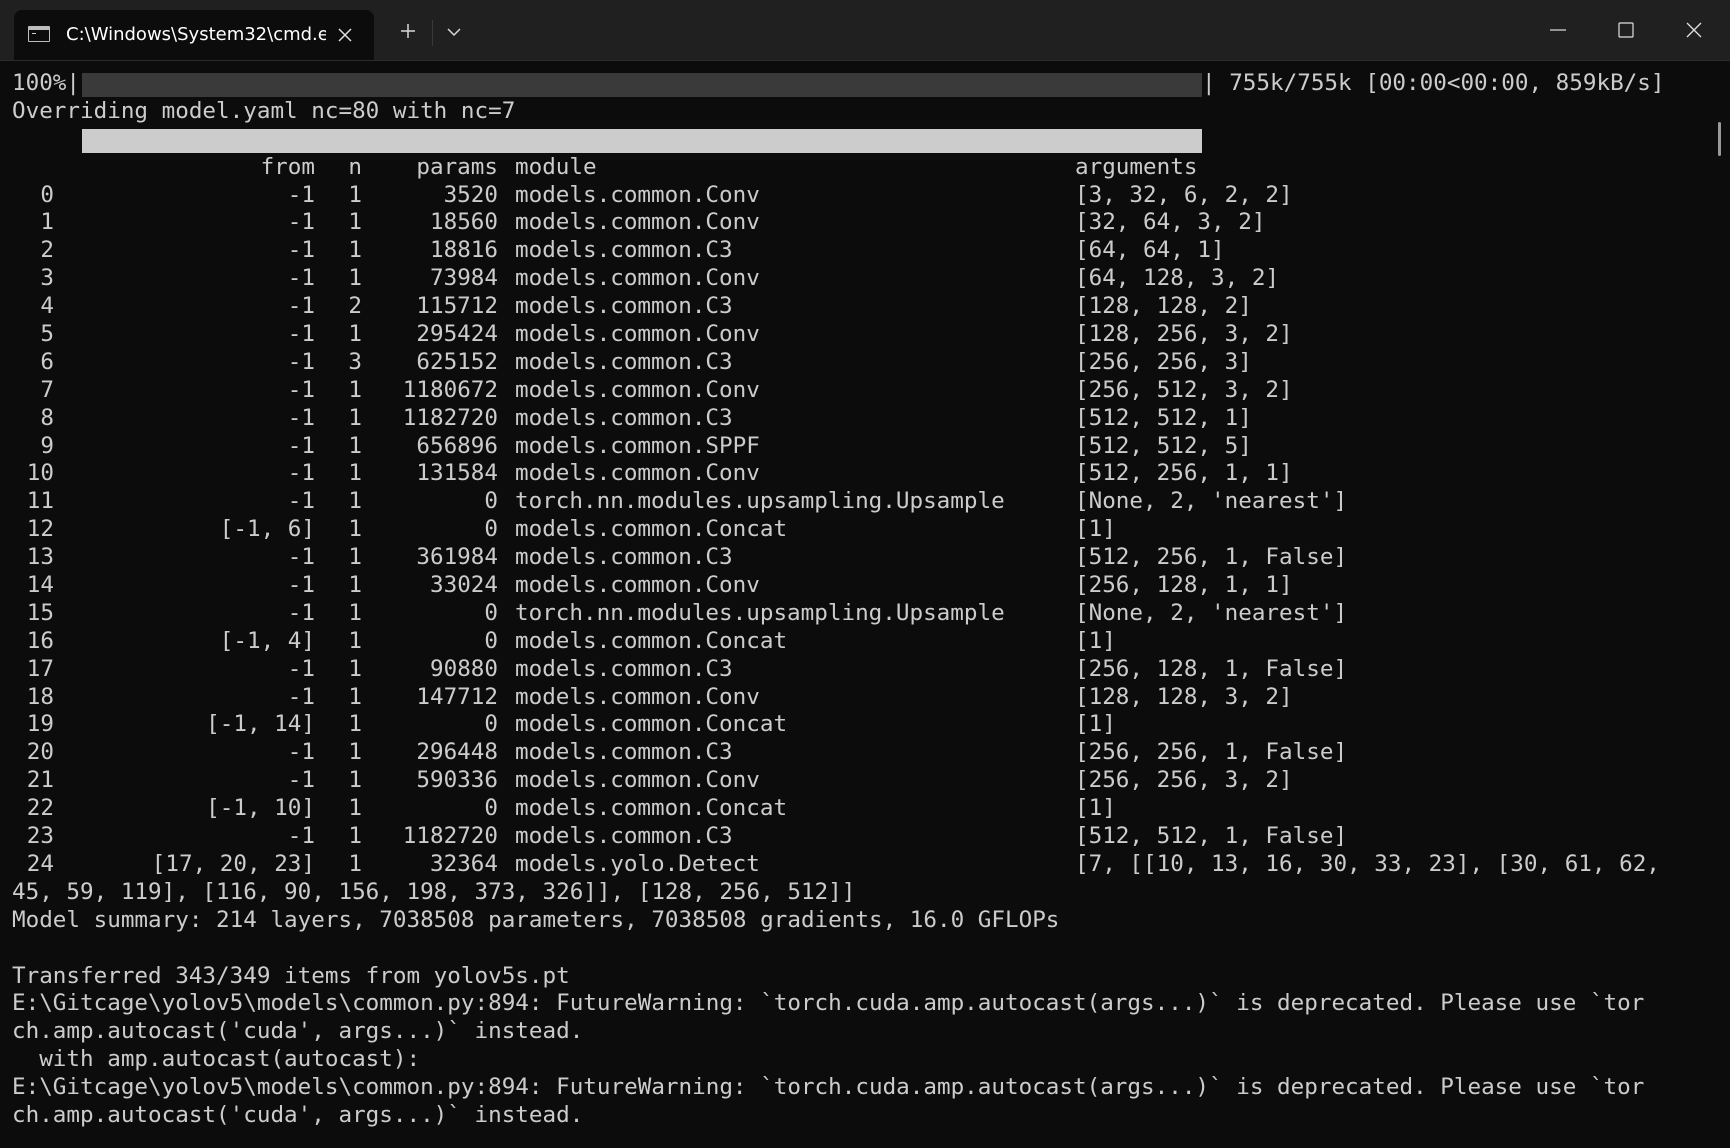  Describe the element at coordinates (1163, 445) in the screenshot. I see `layer-arguments: [512, 512, 5]` at that location.